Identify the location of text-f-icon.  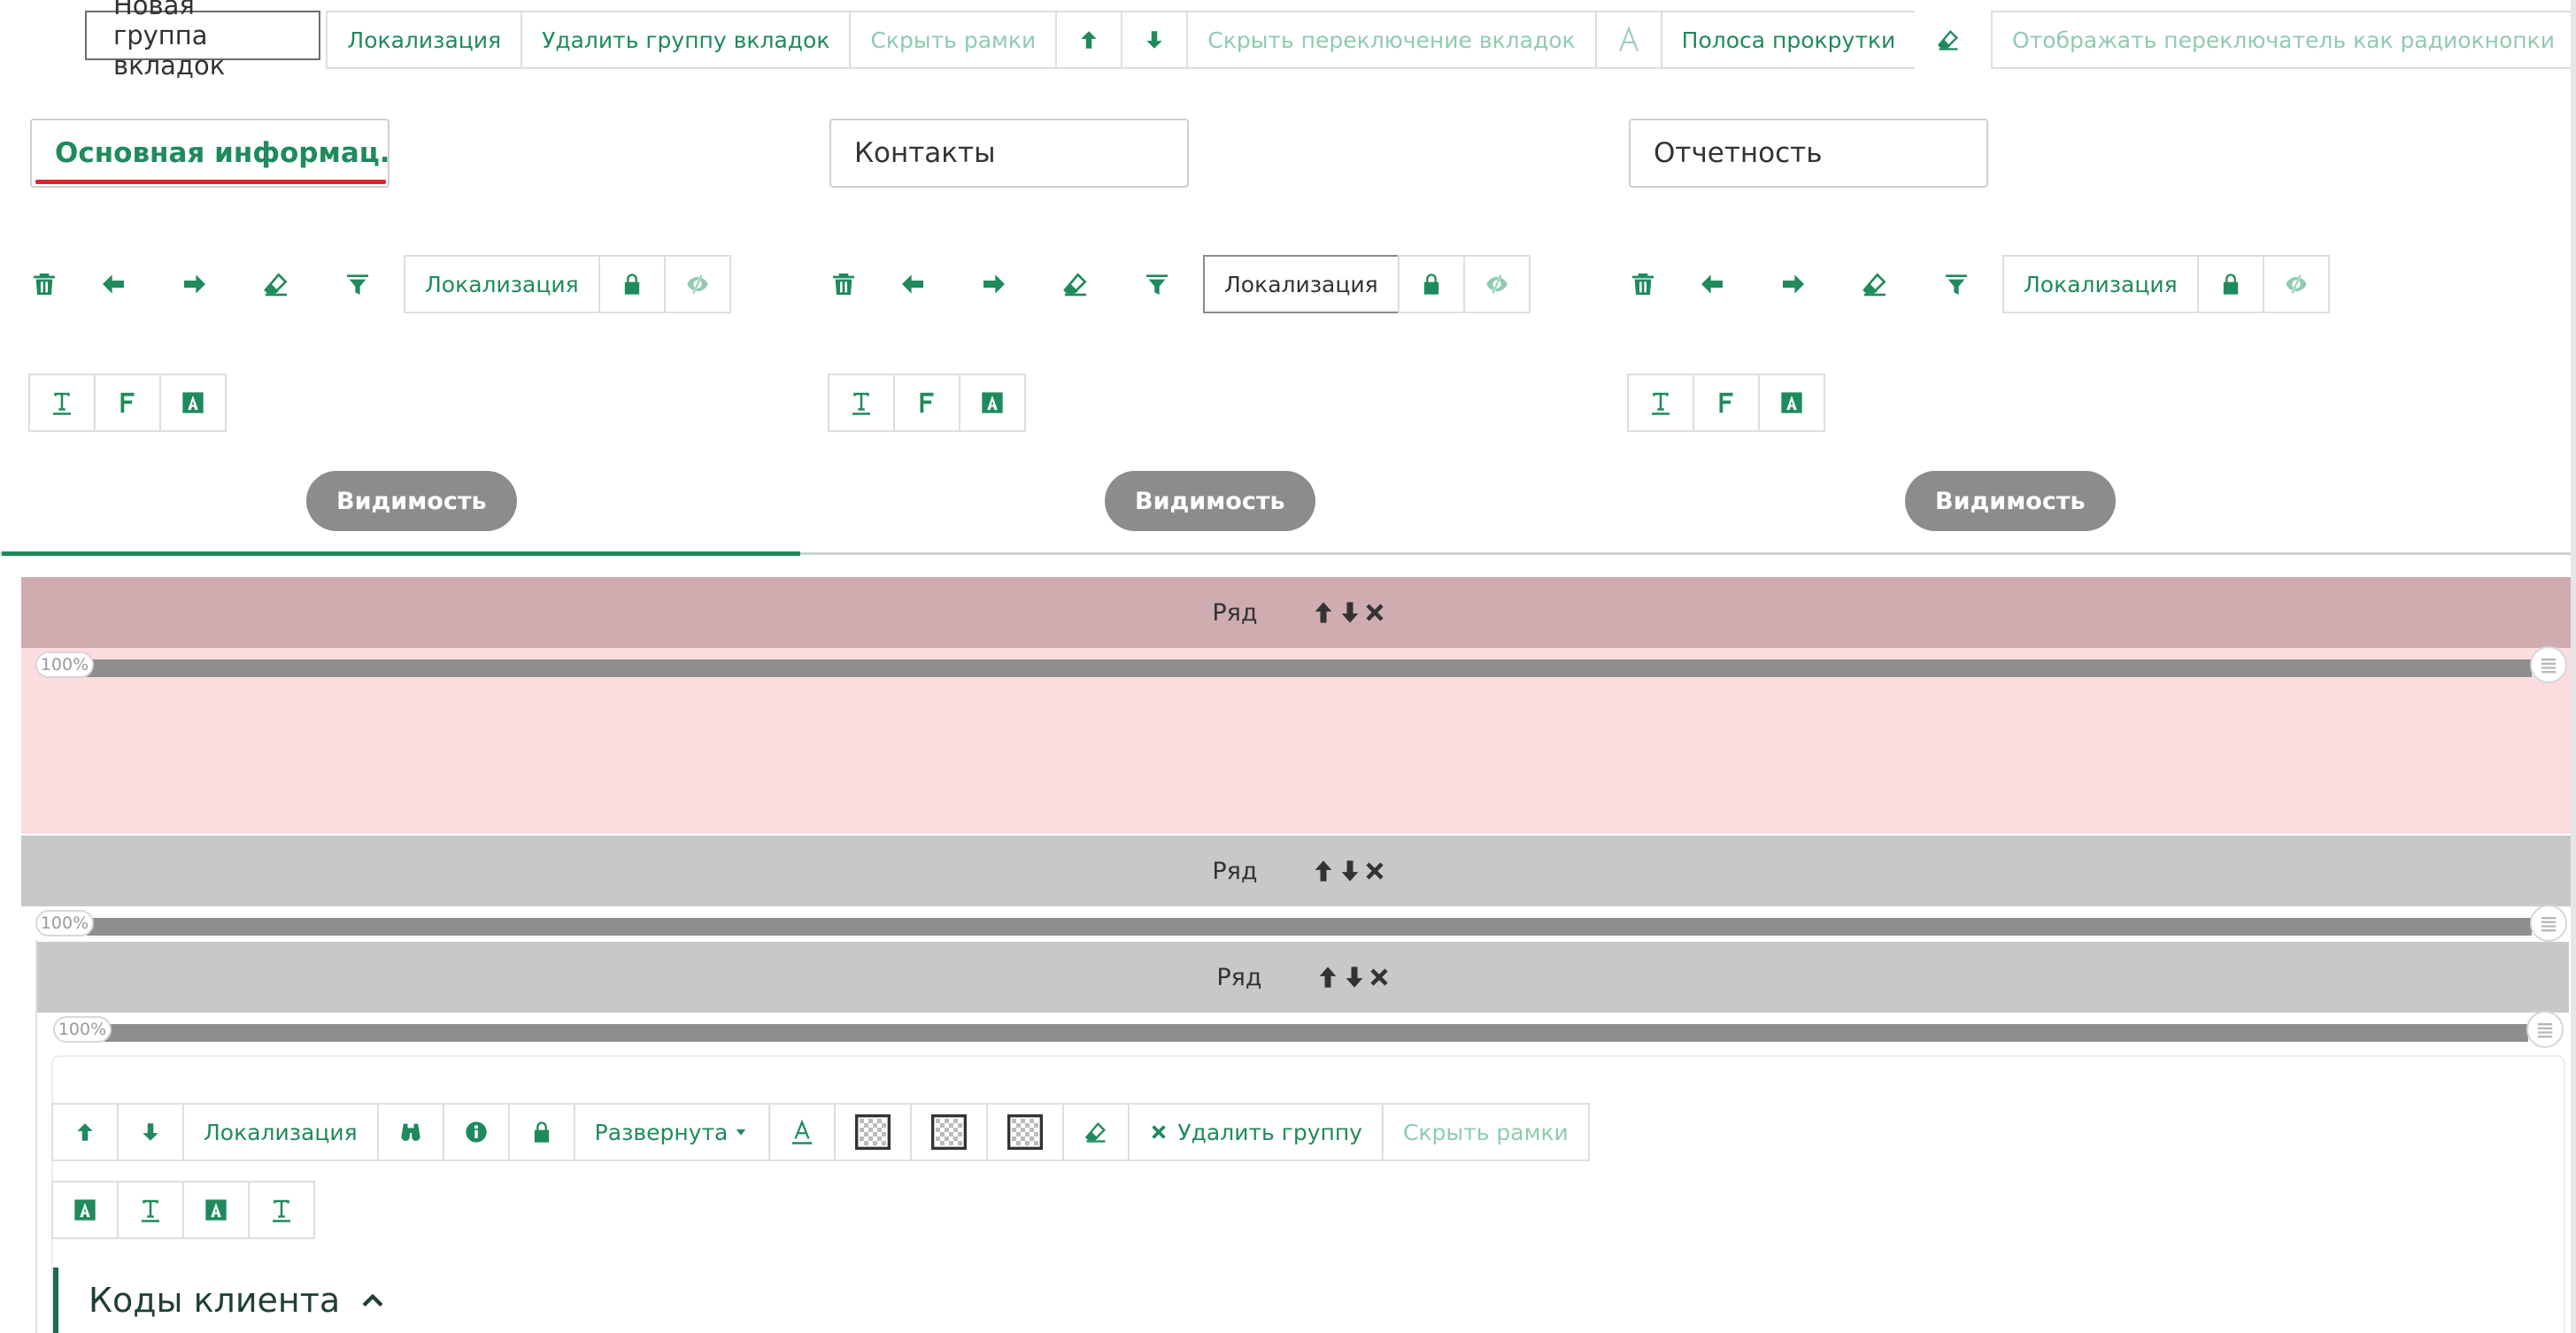
(127, 402).